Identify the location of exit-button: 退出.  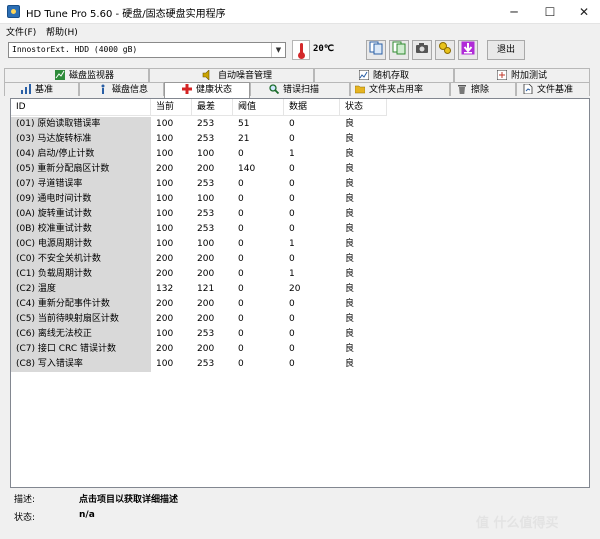
(506, 50).